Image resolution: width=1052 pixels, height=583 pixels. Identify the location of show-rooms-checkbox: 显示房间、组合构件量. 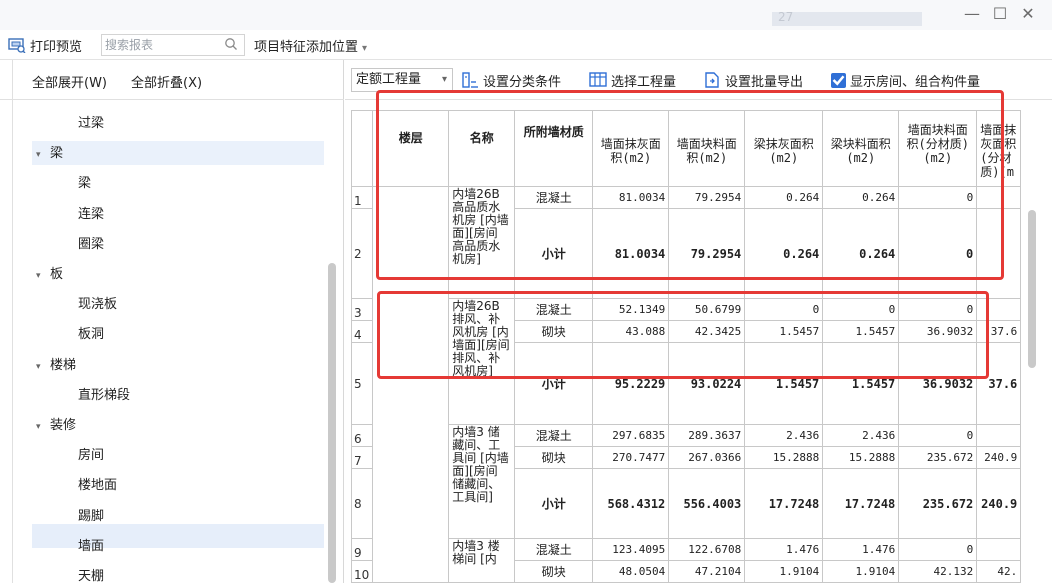
(905, 80).